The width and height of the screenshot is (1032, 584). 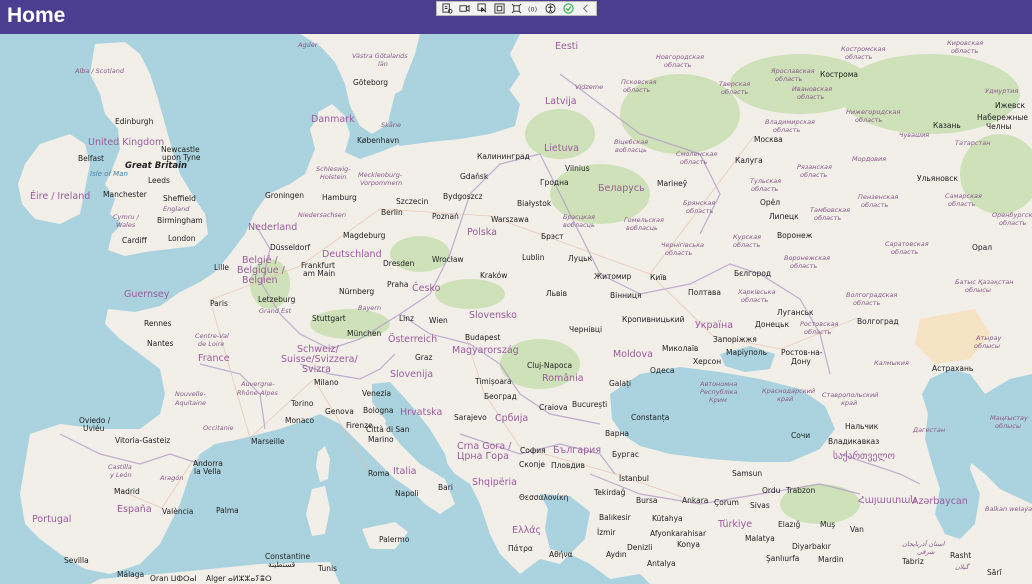 I want to click on map-label-region: län, so click(x=383, y=64).